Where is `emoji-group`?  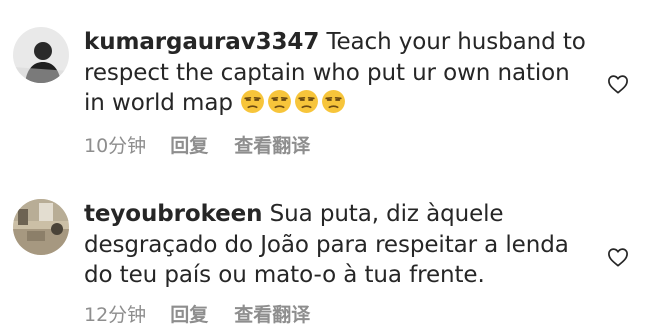 emoji-group is located at coordinates (294, 106).